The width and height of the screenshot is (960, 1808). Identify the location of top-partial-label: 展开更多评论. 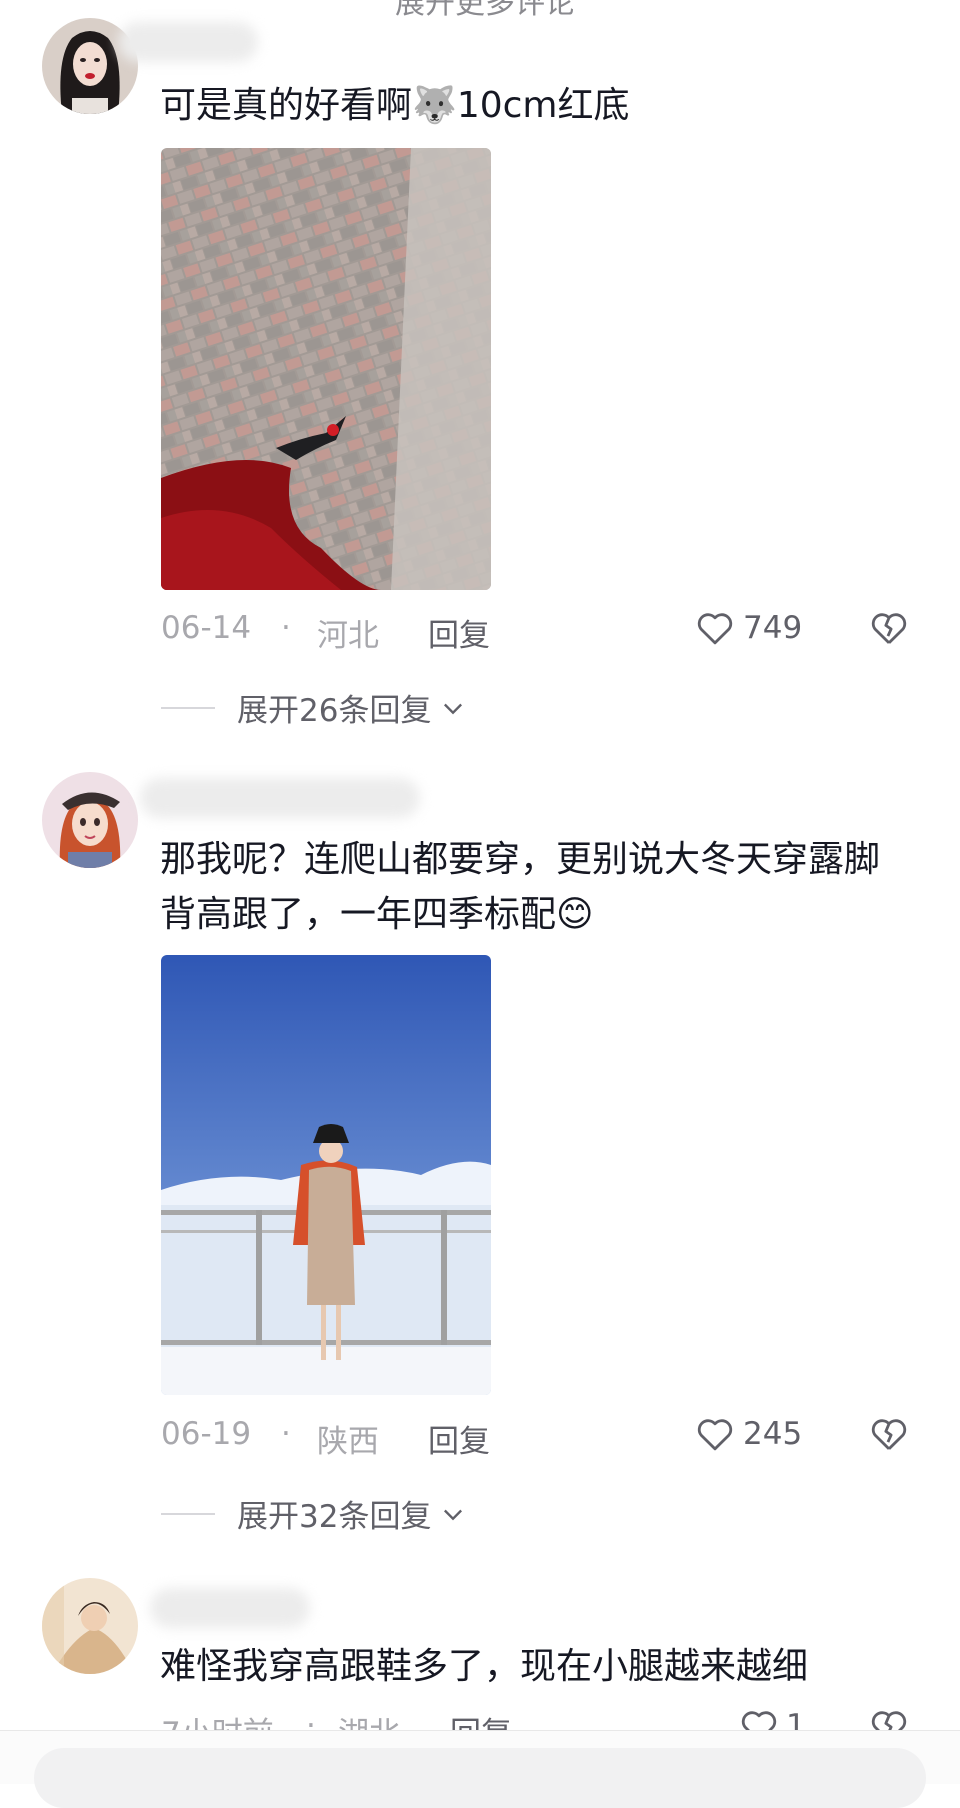
(485, 10).